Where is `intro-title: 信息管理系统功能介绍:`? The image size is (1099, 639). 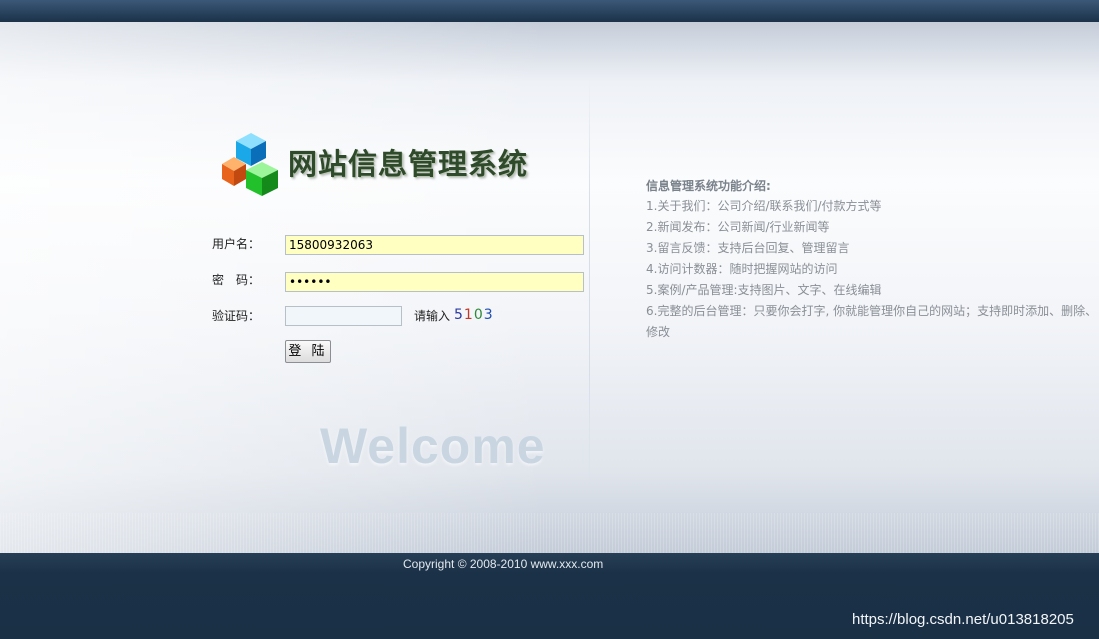 intro-title: 信息管理系统功能介绍: is located at coordinates (708, 186).